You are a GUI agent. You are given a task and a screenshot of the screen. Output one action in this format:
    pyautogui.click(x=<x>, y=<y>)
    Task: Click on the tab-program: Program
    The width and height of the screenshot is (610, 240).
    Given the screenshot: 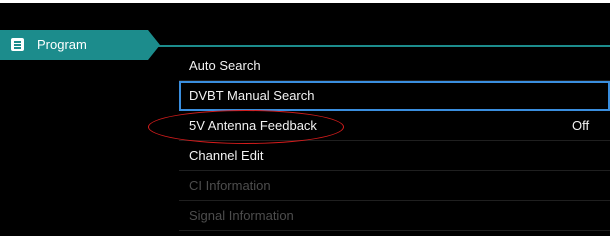 What is the action you would take?
    pyautogui.click(x=80, y=45)
    